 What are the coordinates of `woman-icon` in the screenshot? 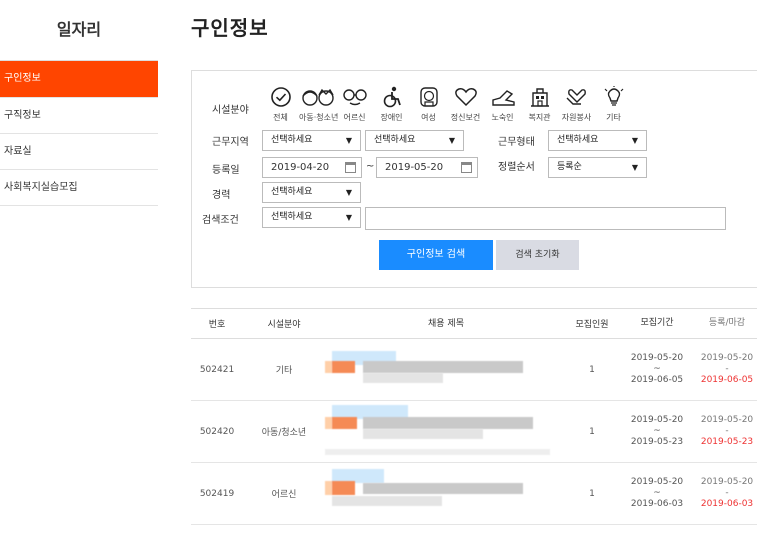 It's located at (428, 97).